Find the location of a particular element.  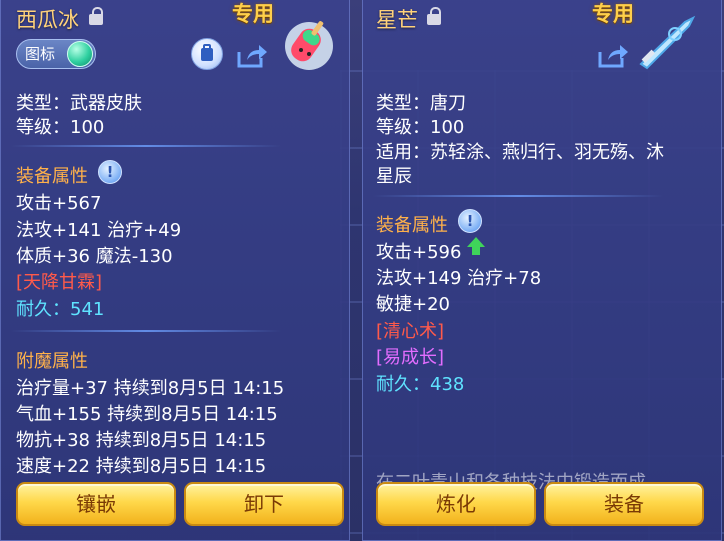

icon-toggle: 图标 is located at coordinates (56, 54).